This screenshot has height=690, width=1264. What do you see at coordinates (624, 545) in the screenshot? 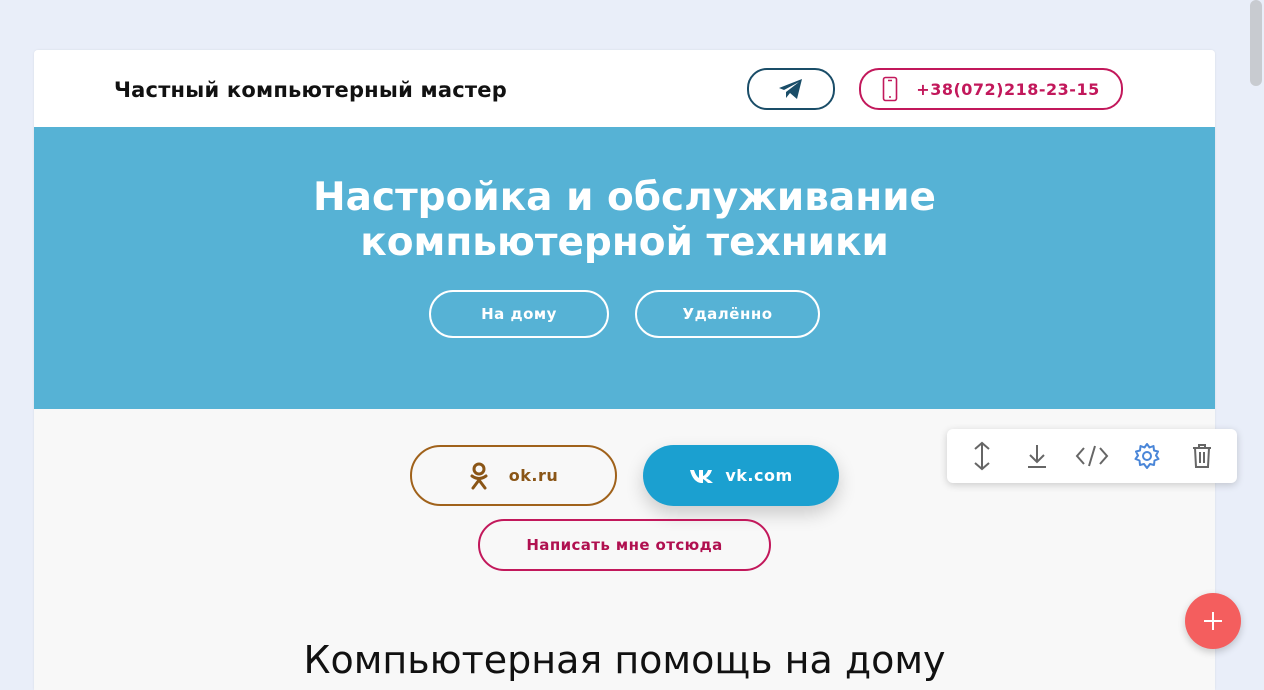
I see `write-me-button: Написать мне отсюда` at bounding box center [624, 545].